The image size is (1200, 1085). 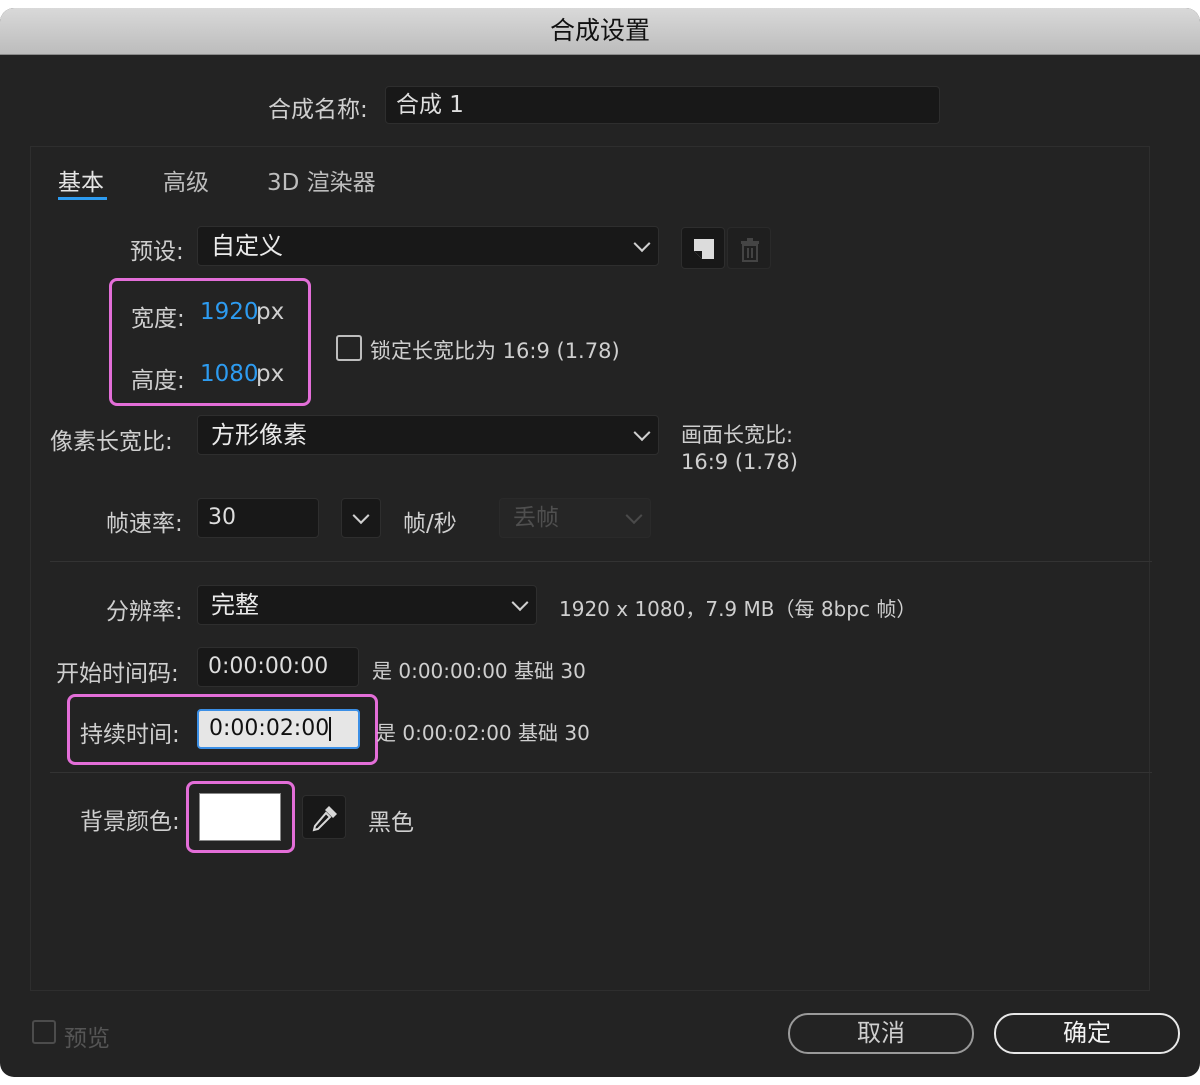 I want to click on preset-value: 自定义, so click(x=247, y=246).